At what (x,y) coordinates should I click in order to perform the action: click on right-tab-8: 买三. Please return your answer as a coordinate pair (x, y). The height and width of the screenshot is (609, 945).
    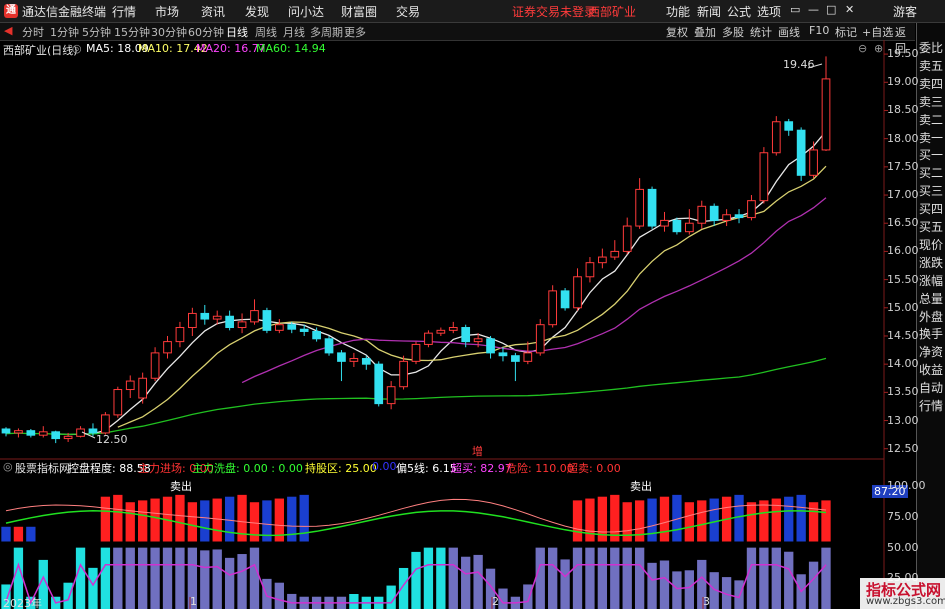
    Looking at the image, I should click on (932, 191).